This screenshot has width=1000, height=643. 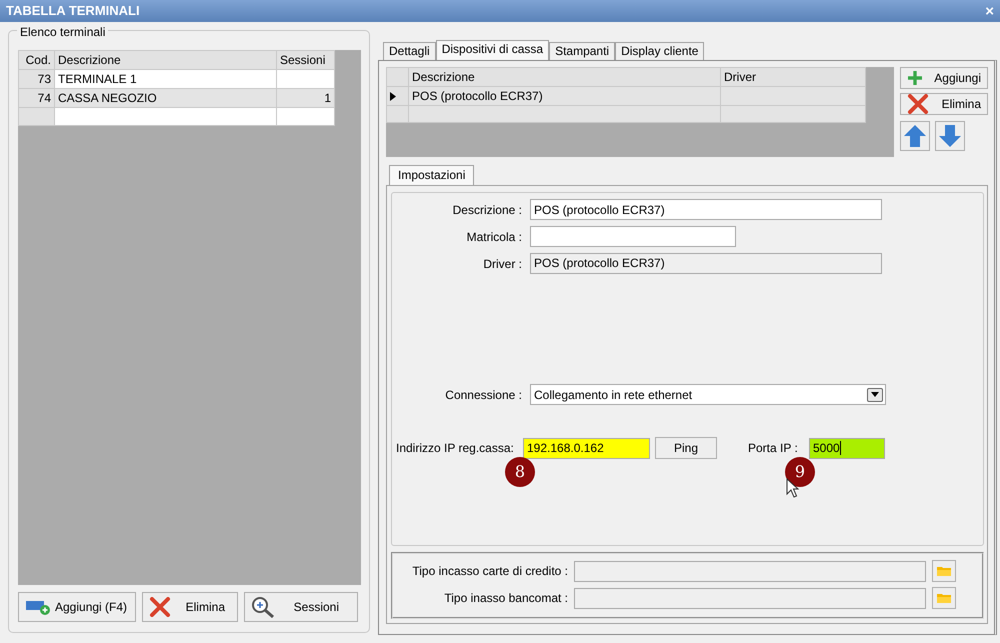 I want to click on tab: Impostazioni, so click(x=431, y=175).